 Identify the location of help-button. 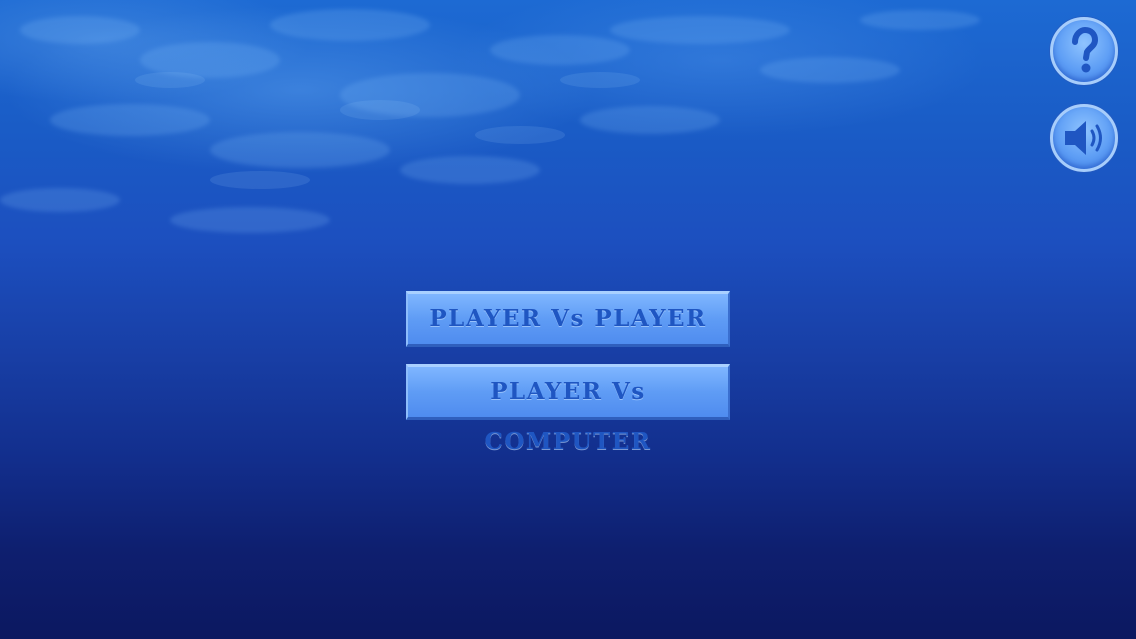
(1084, 51).